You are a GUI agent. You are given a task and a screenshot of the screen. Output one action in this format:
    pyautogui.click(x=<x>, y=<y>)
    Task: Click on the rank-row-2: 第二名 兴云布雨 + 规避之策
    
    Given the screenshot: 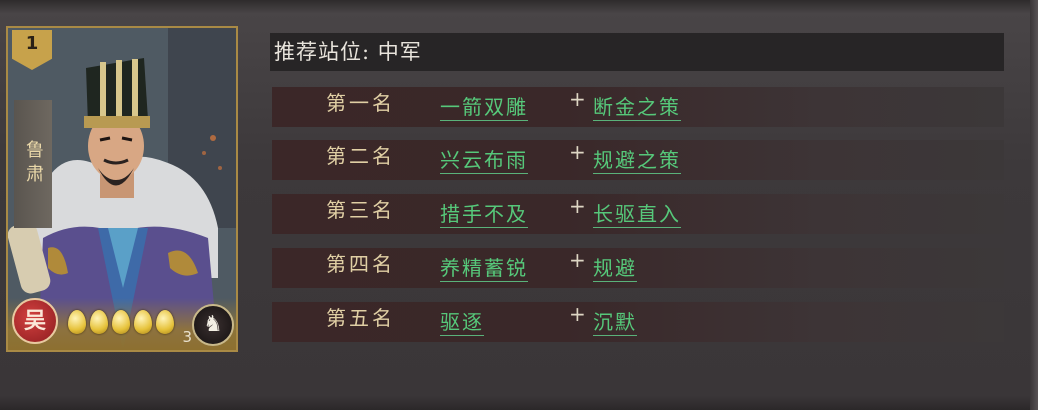 What is the action you would take?
    pyautogui.click(x=638, y=160)
    